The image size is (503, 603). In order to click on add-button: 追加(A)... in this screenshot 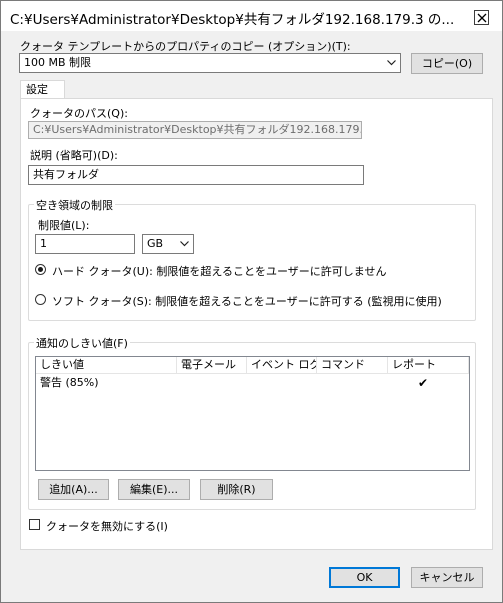, I will do `click(73, 489)`.